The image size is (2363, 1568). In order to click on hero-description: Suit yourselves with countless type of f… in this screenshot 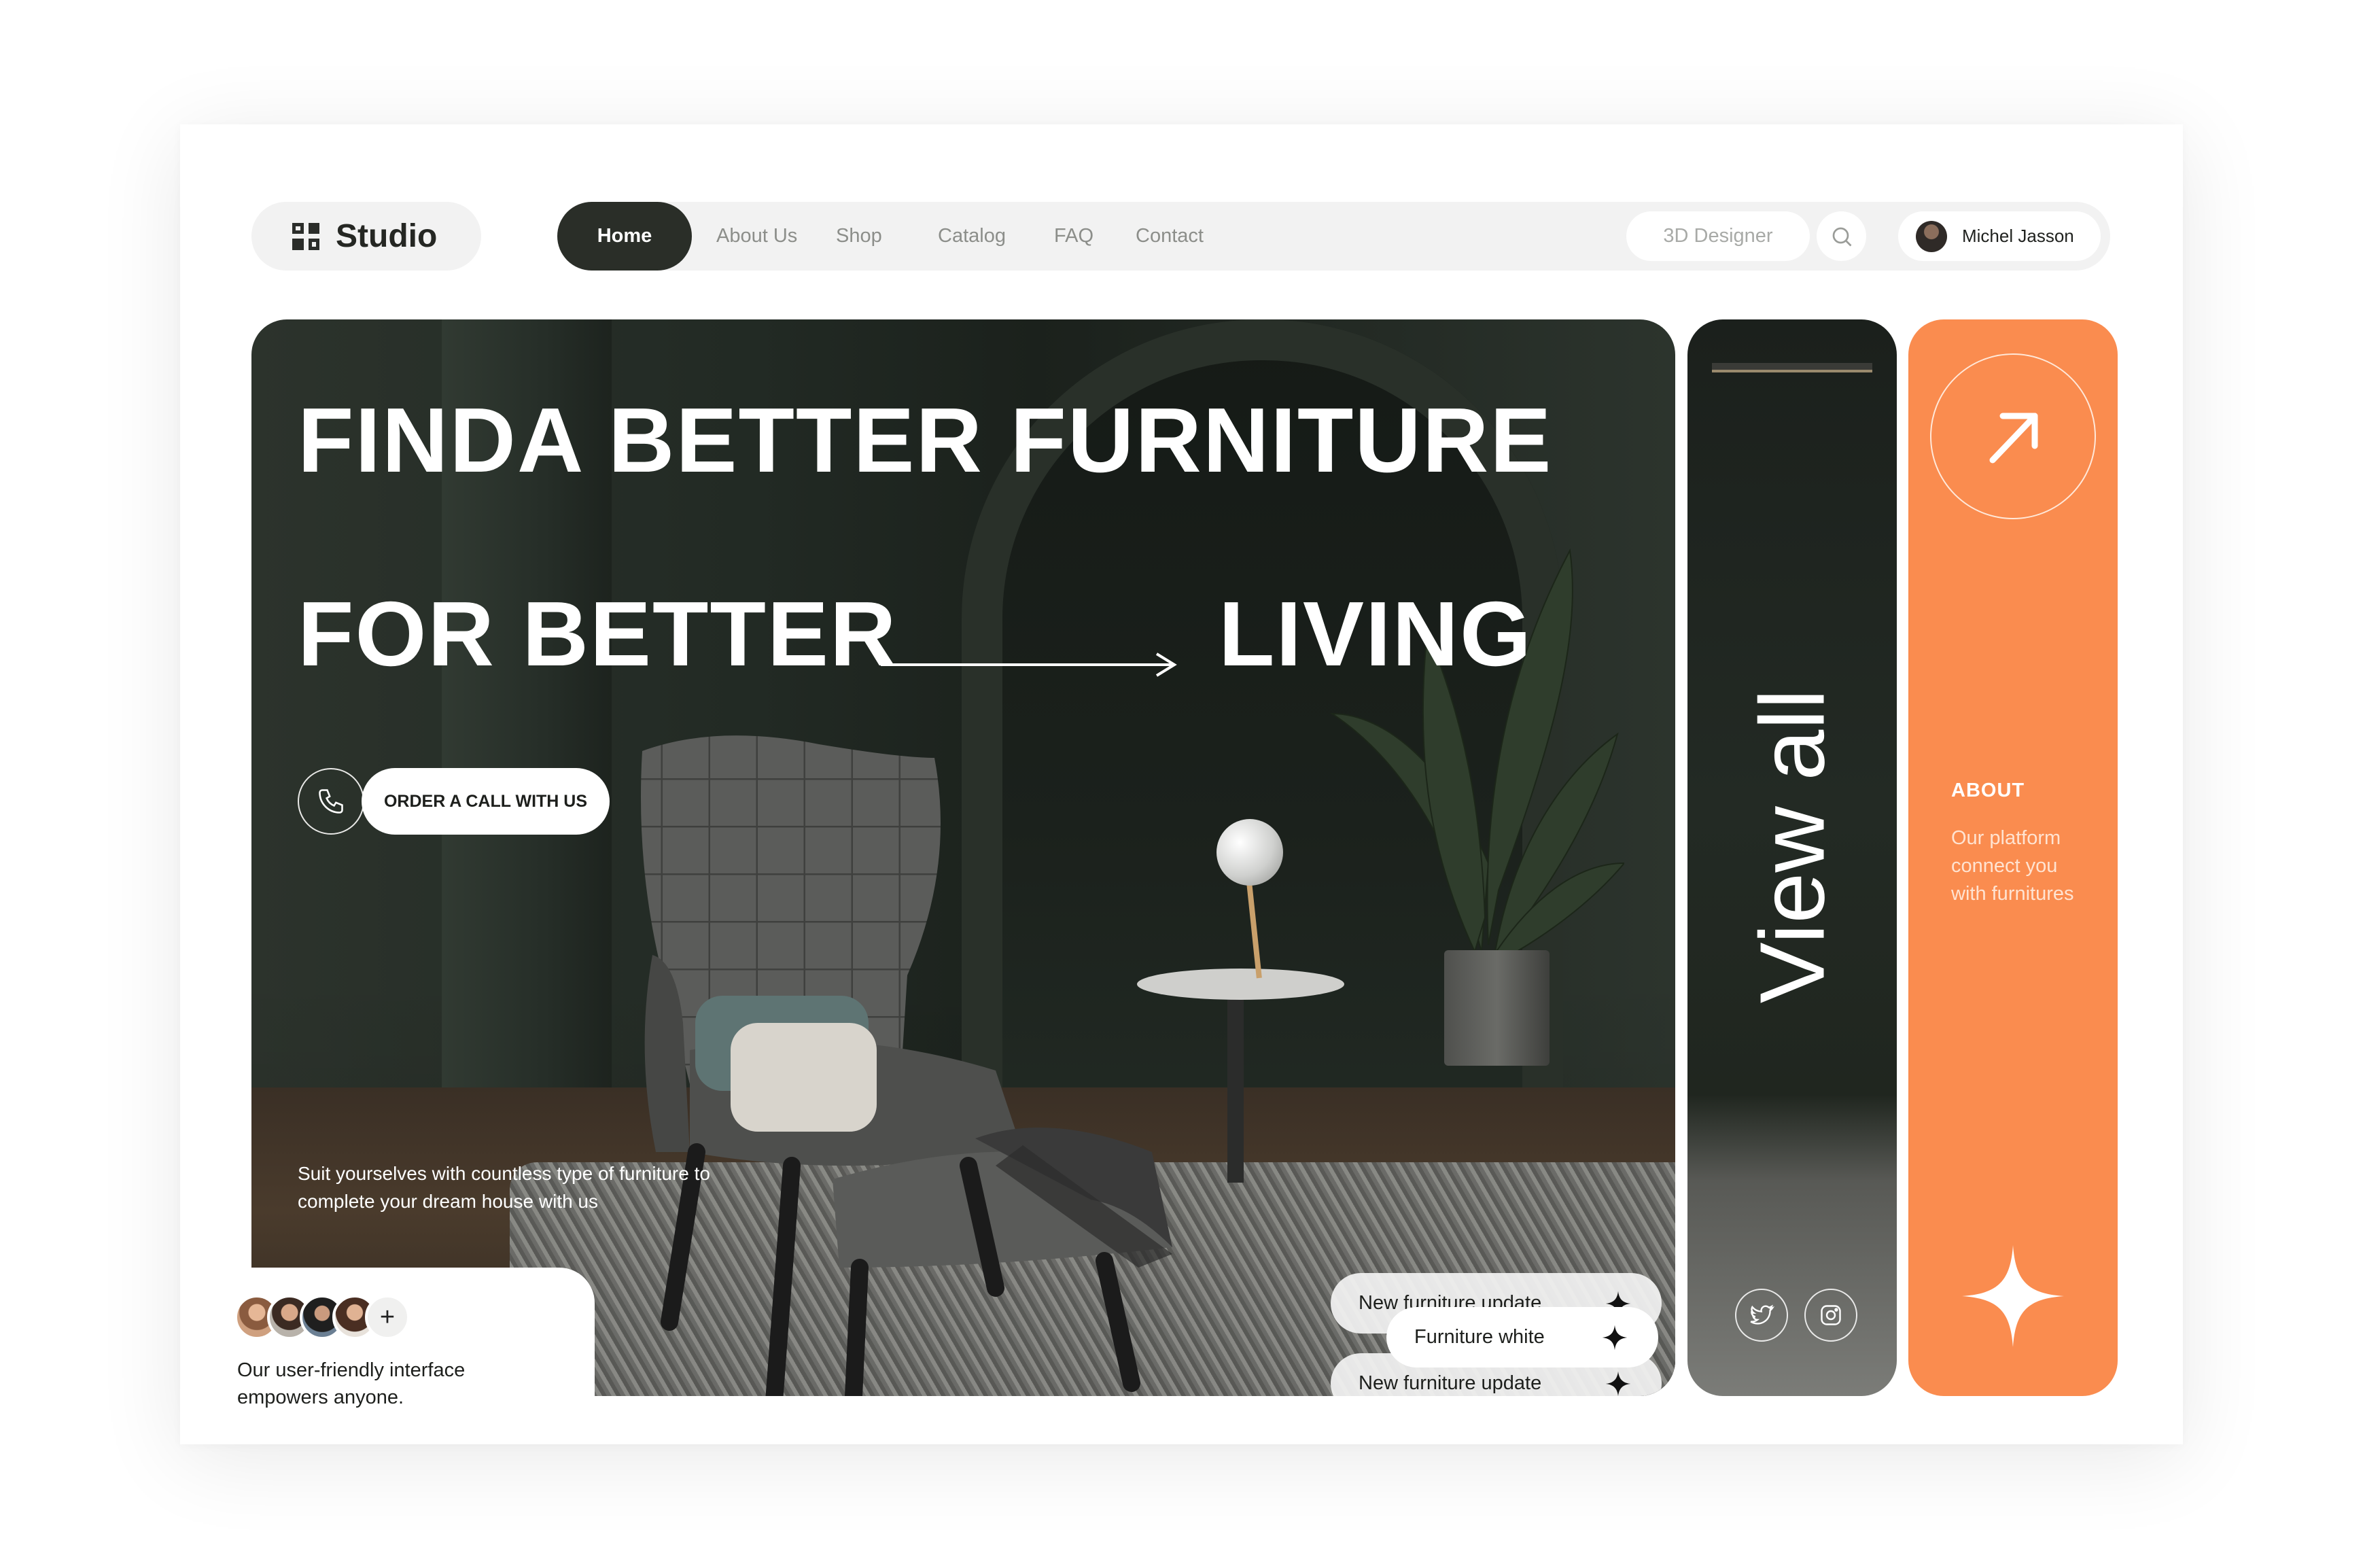, I will do `click(504, 1187)`.